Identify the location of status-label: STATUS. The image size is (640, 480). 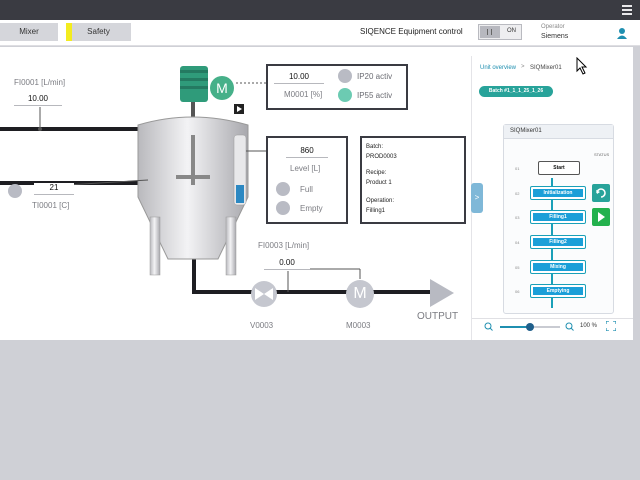
(602, 154).